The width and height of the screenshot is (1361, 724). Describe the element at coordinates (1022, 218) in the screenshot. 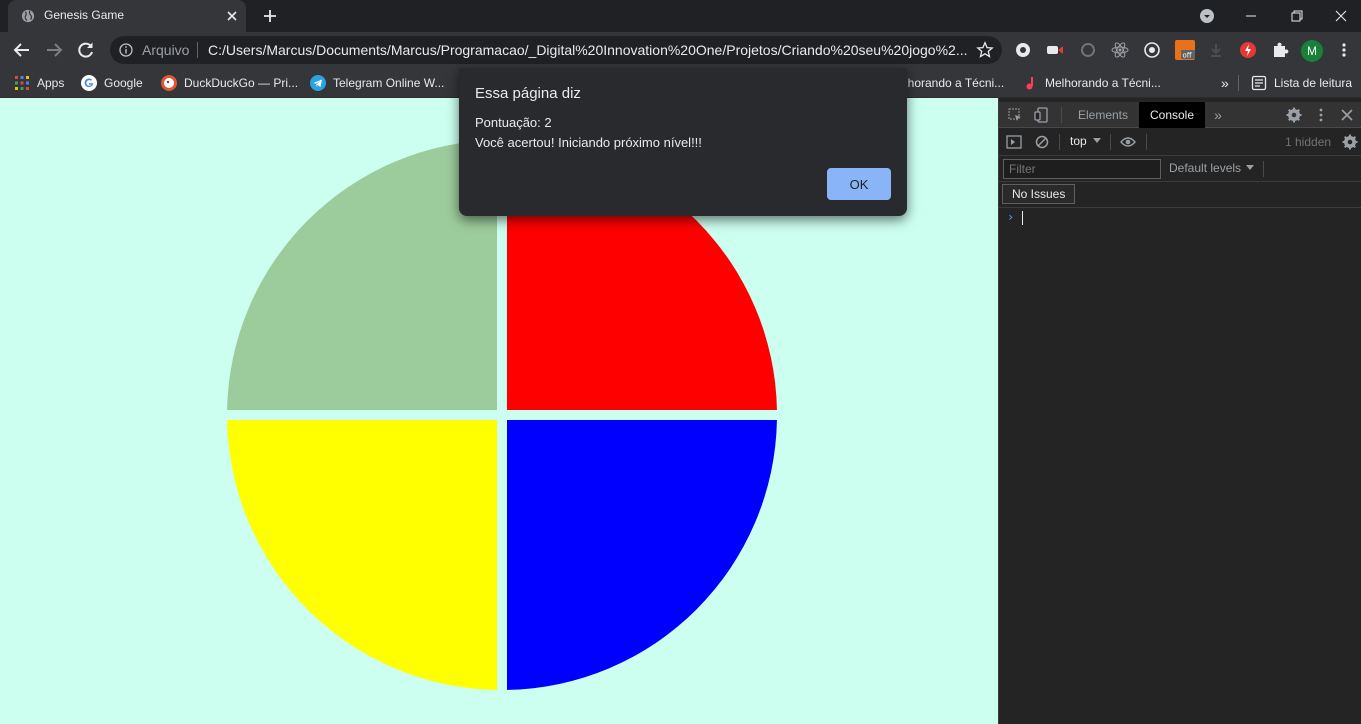

I see `console-caret` at that location.